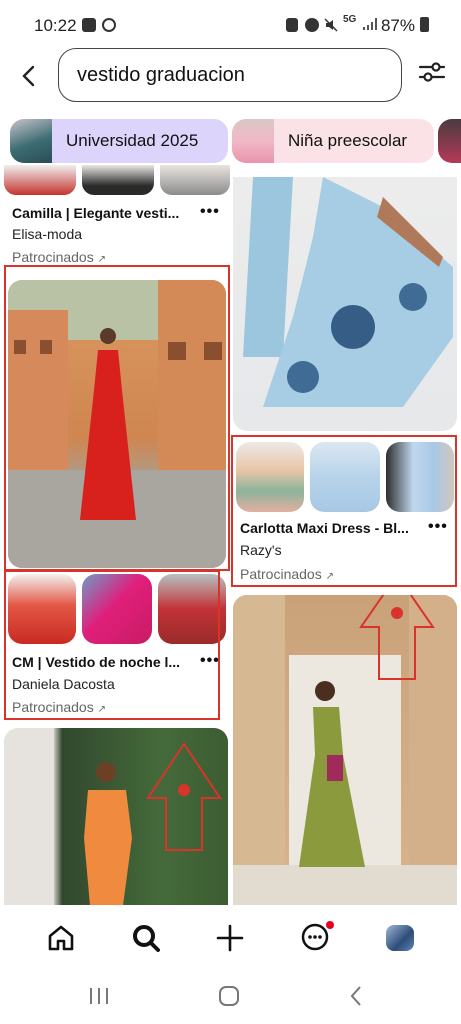  Describe the element at coordinates (348, 292) in the screenshot. I see `blue-dress-photo` at that location.